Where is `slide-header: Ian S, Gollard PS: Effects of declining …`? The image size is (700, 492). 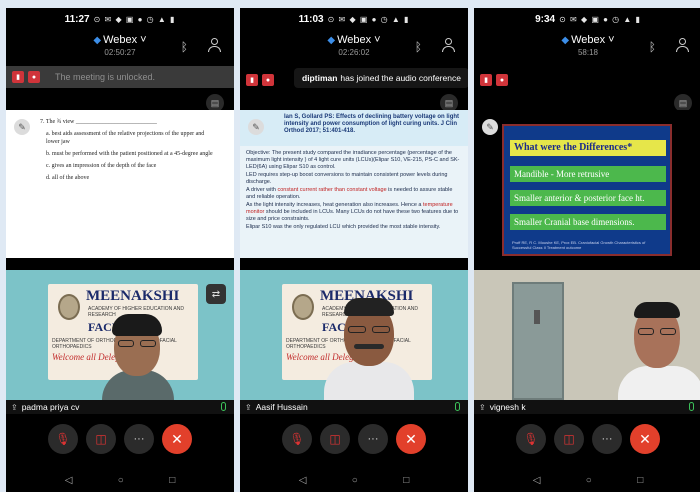
slide-header: Ian S, Gollard PS: Effects of declining … is located at coordinates (354, 128).